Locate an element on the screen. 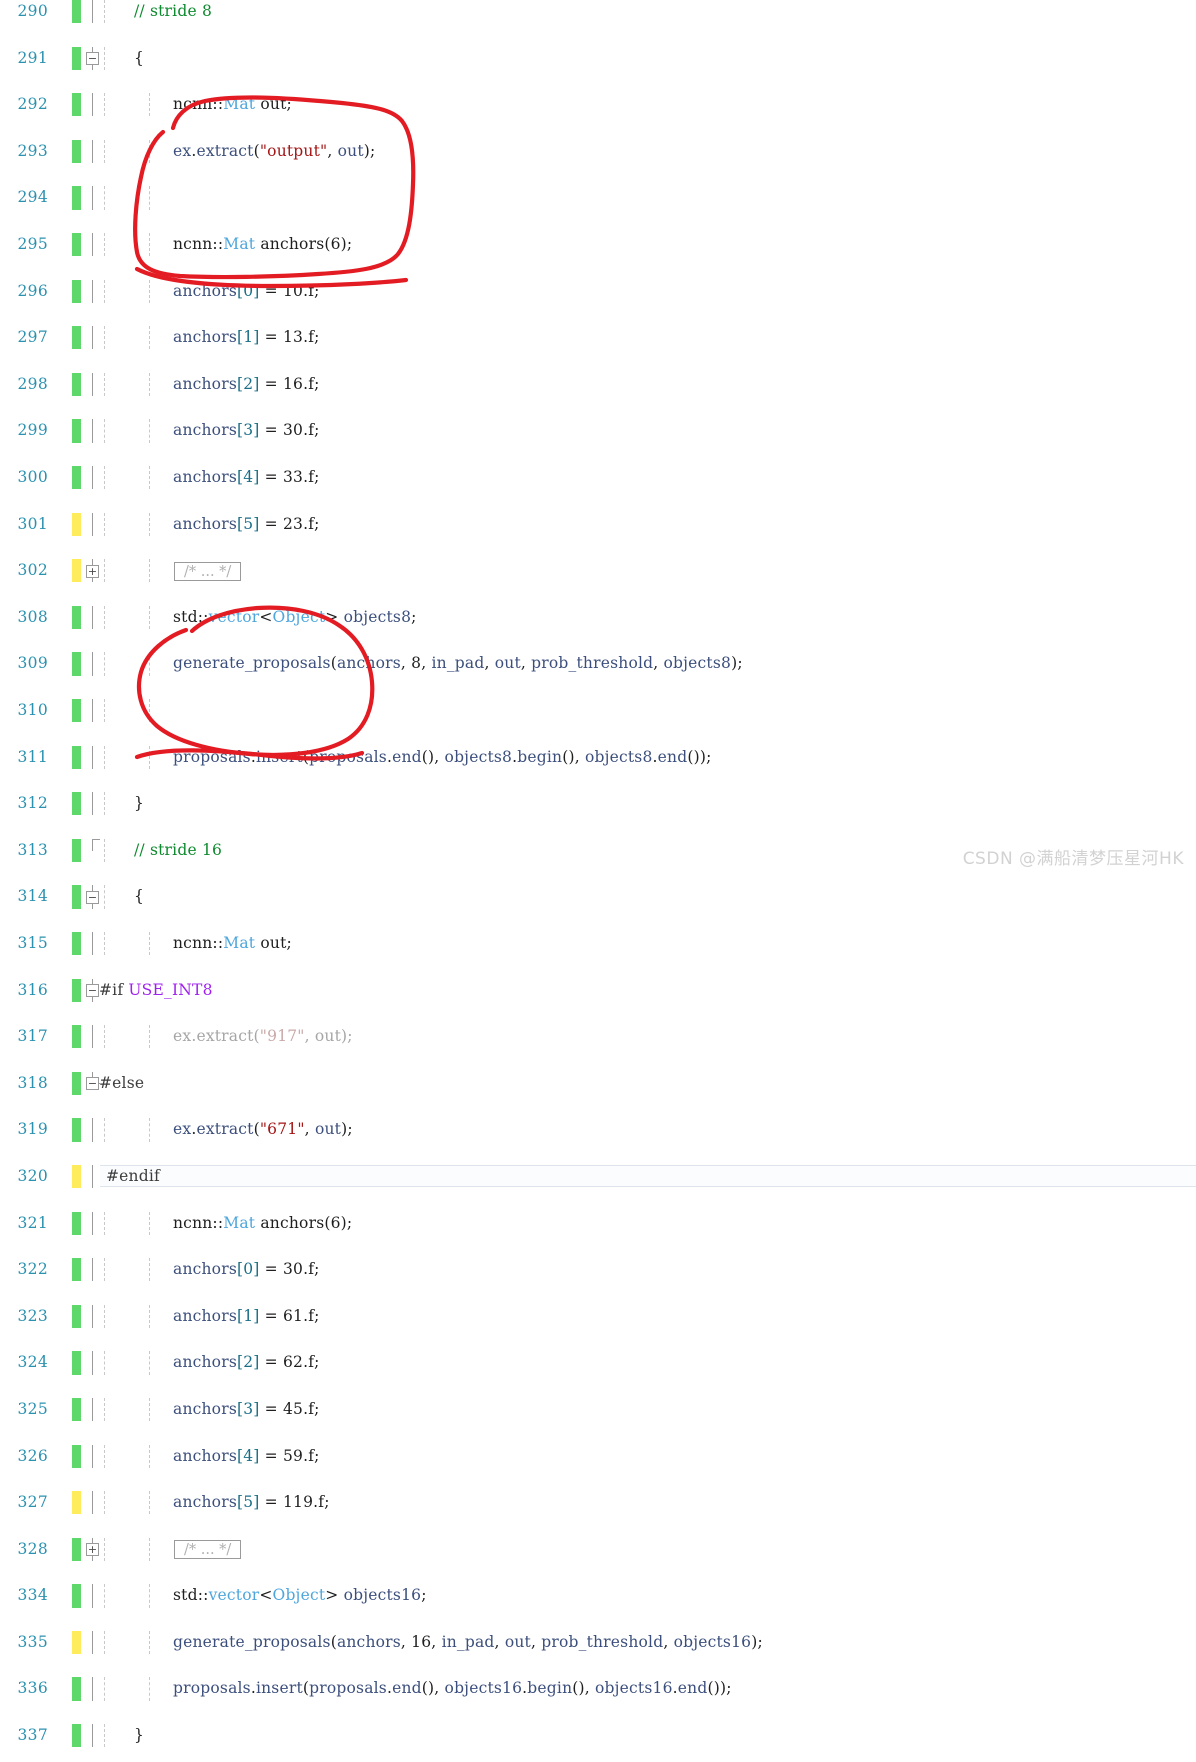 The height and width of the screenshot is (1762, 1196). line-number: 317 is located at coordinates (32, 1036).